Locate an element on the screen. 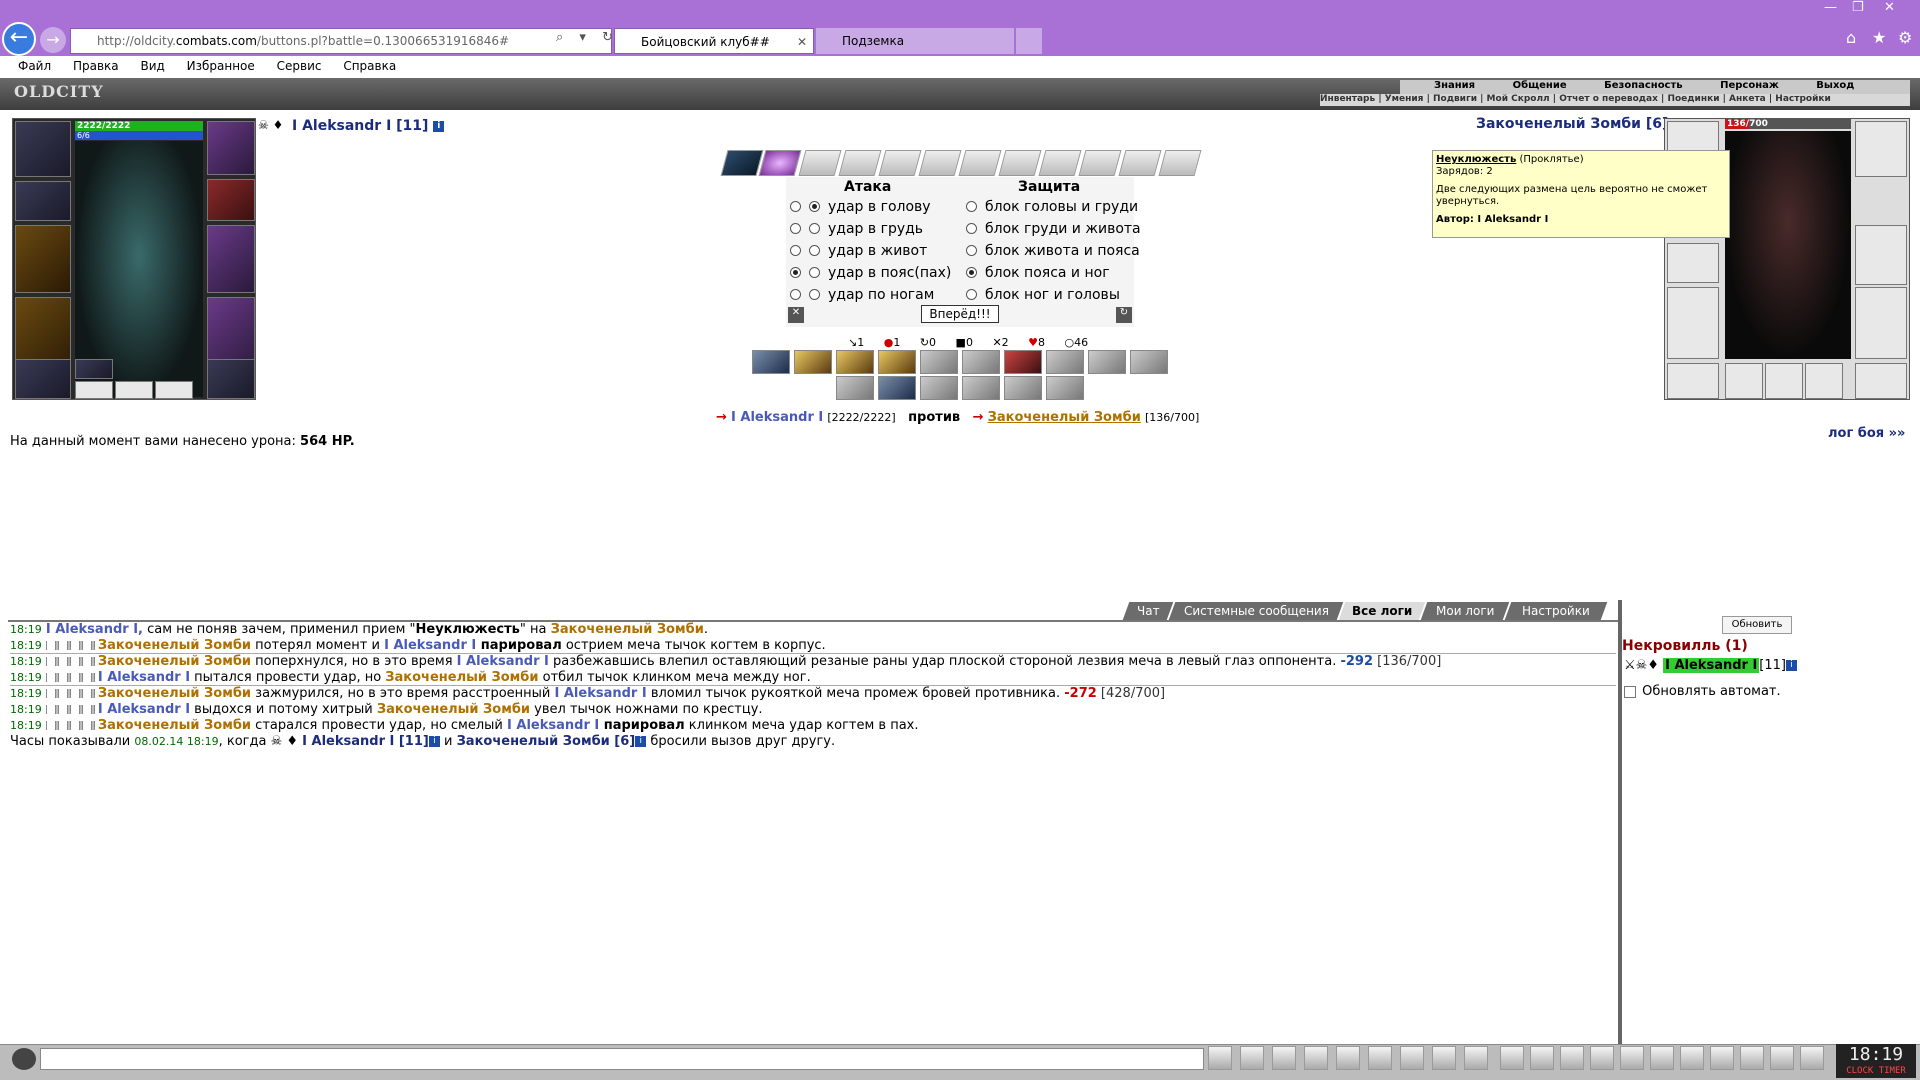 This screenshot has width=1920, height=1080. nav-knowledge: Знания is located at coordinates (1454, 85).